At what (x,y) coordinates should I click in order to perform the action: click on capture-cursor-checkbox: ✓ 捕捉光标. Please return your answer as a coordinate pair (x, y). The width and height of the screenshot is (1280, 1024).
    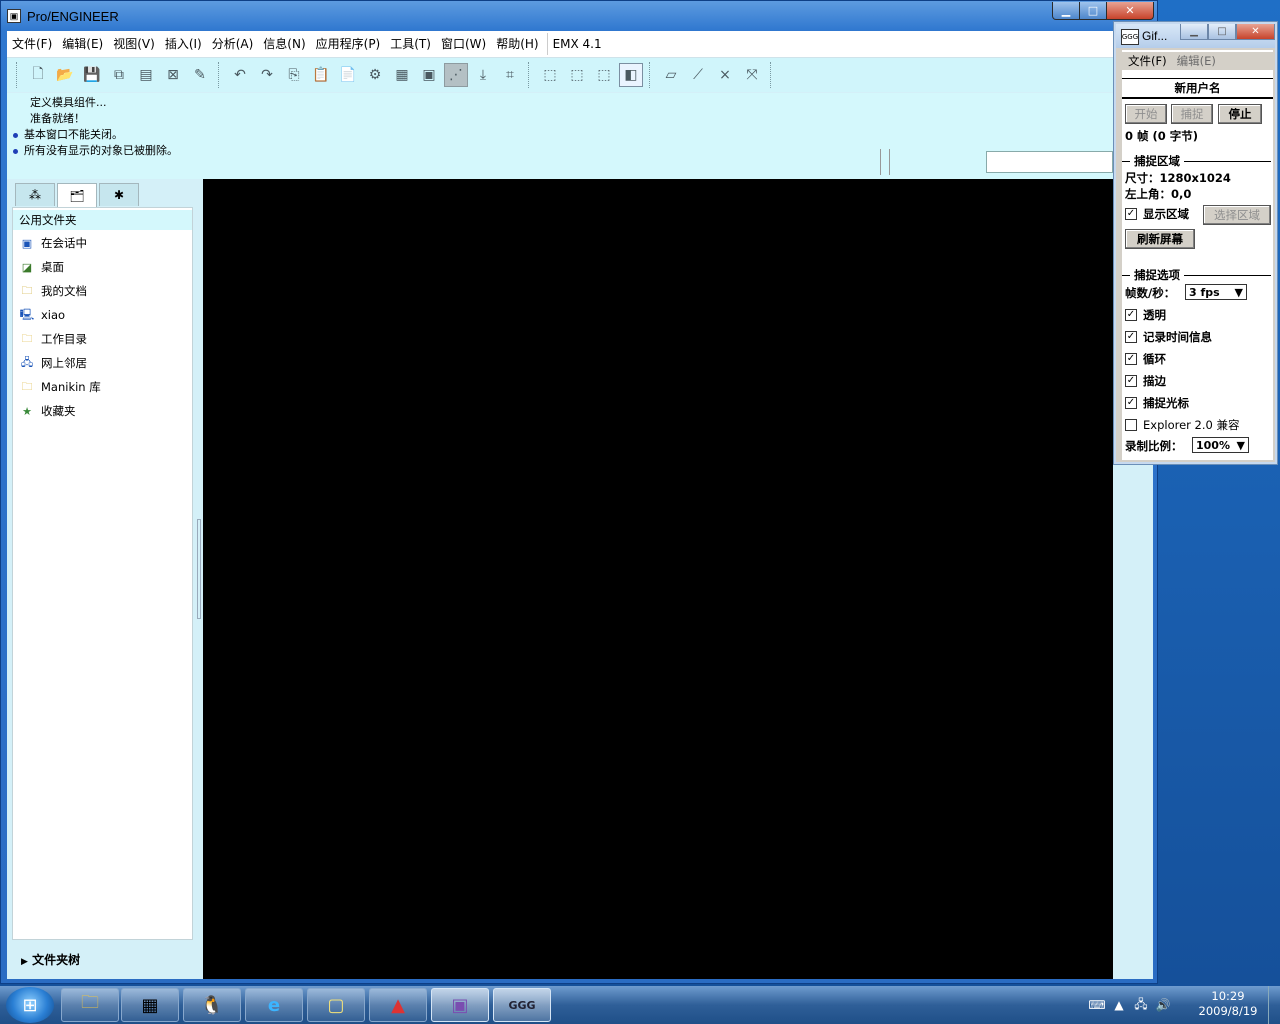
    Looking at the image, I should click on (1157, 403).